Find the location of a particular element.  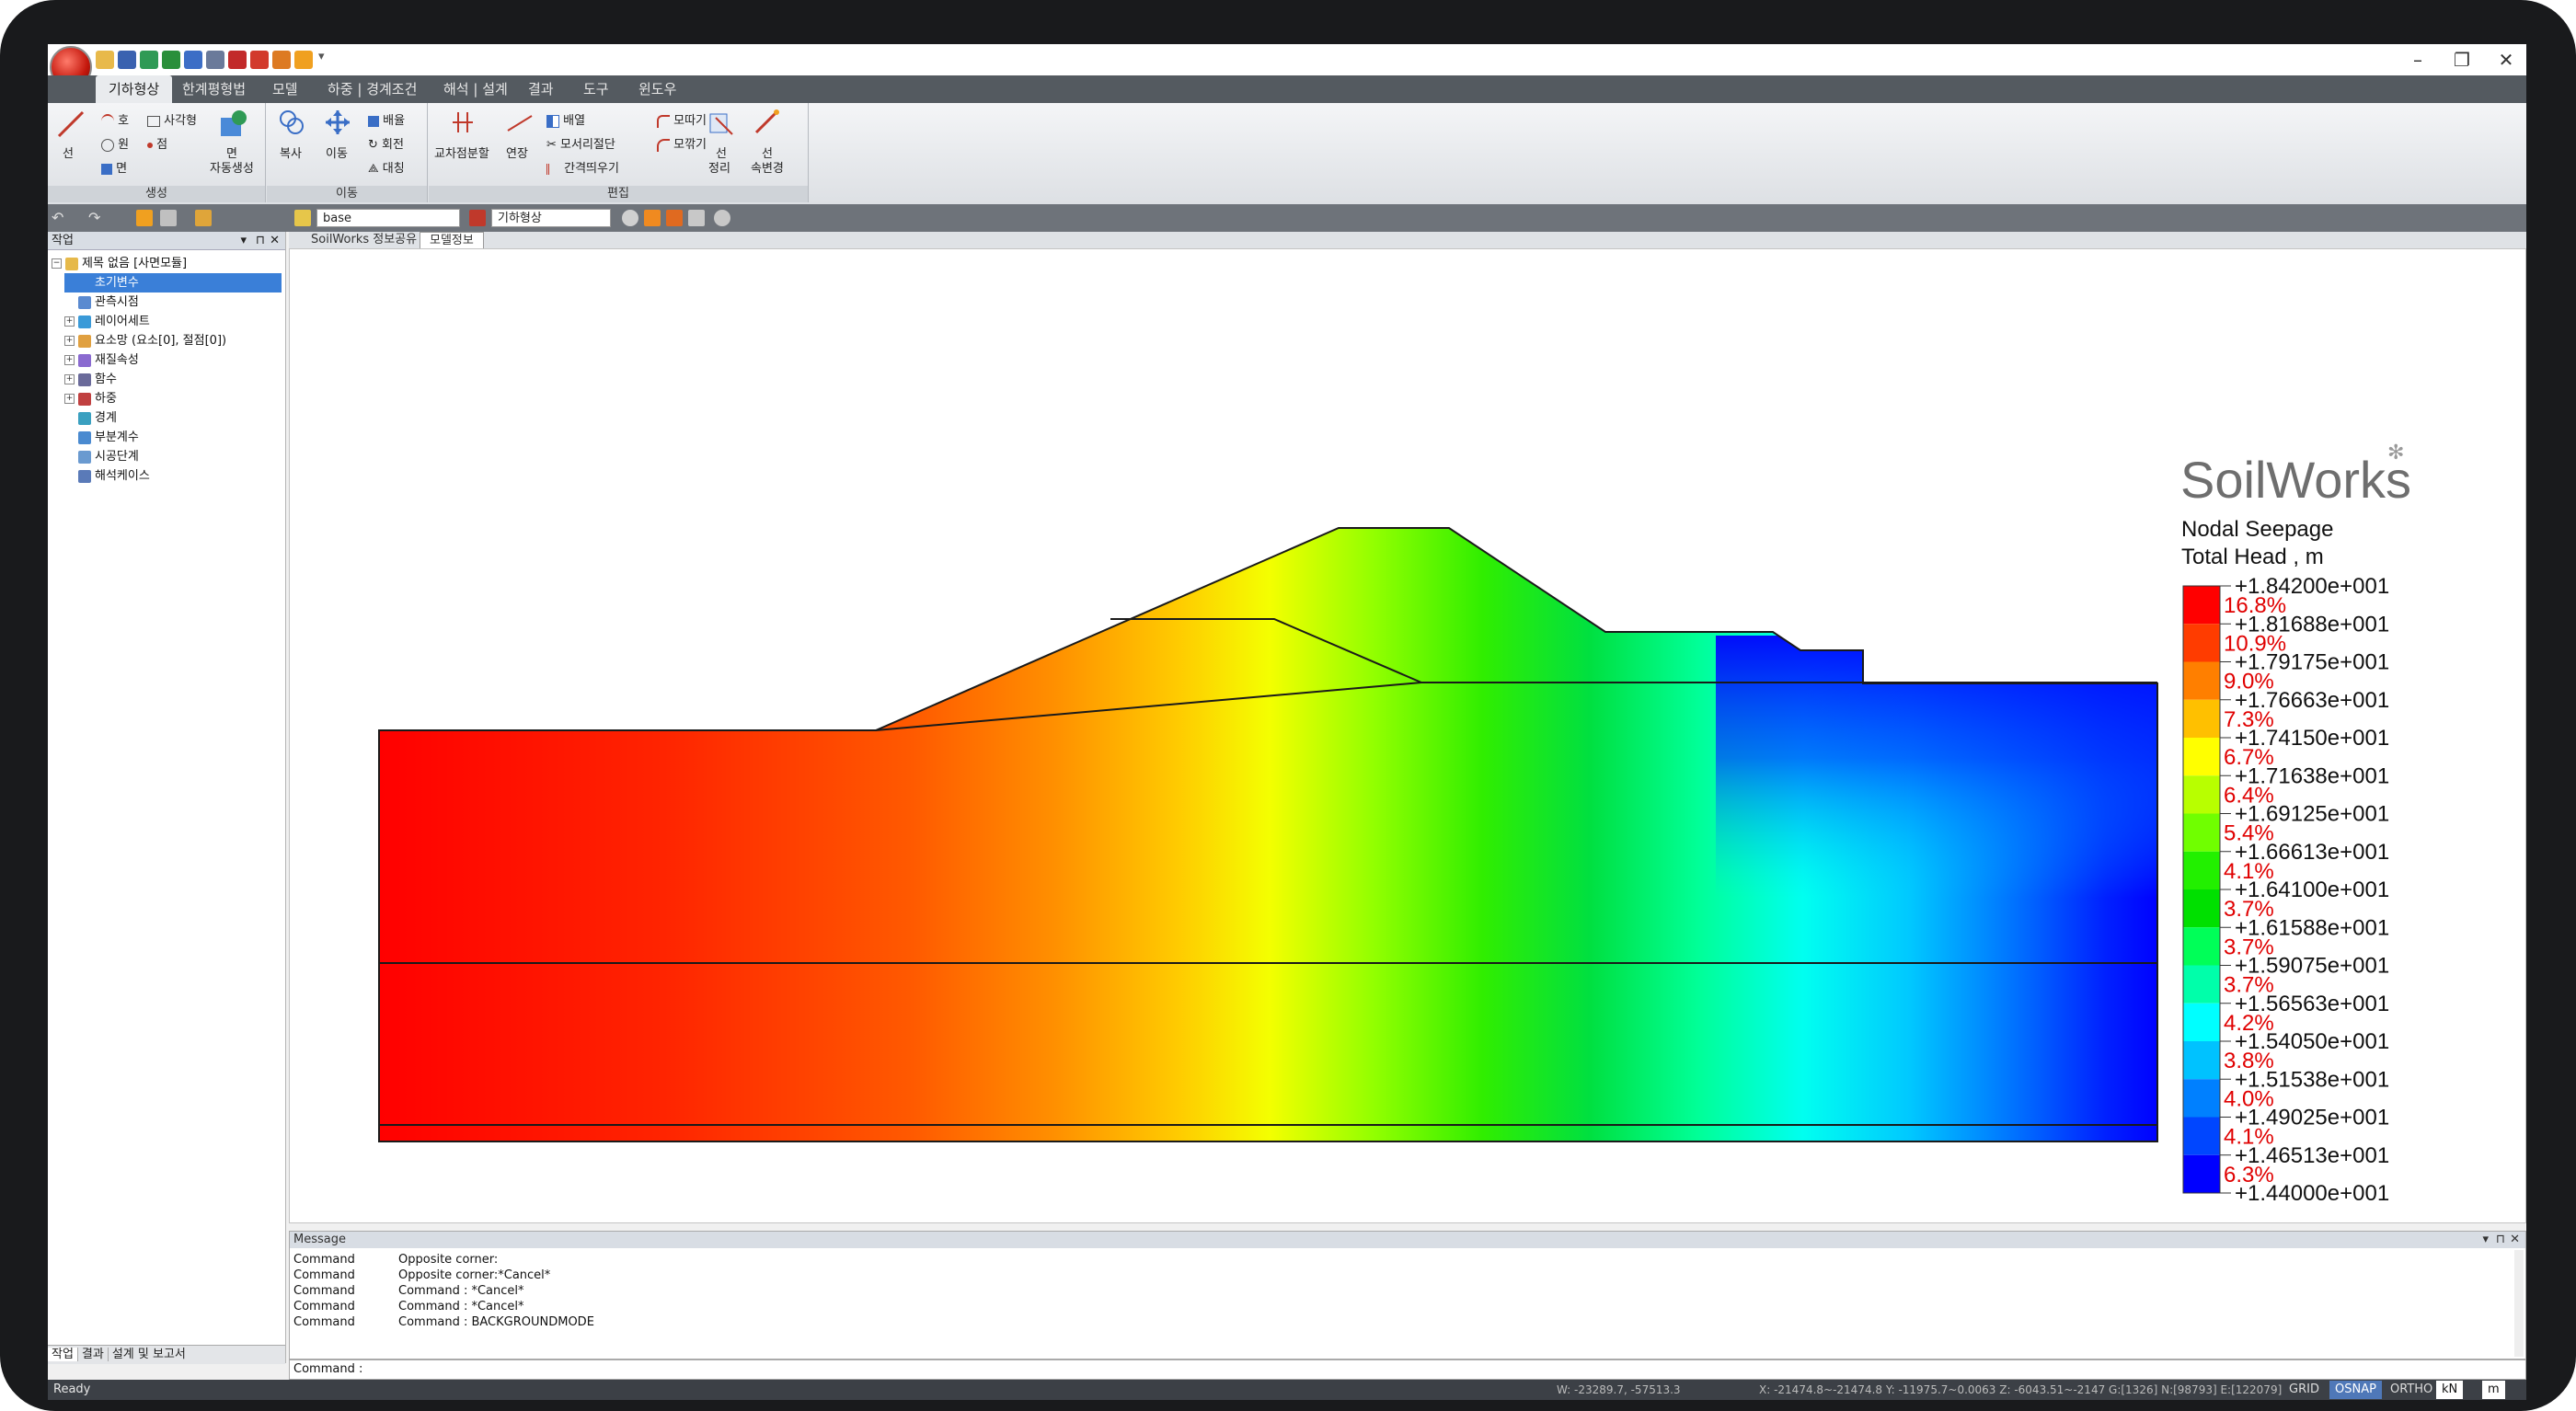

layout-icon is located at coordinates (281, 60).